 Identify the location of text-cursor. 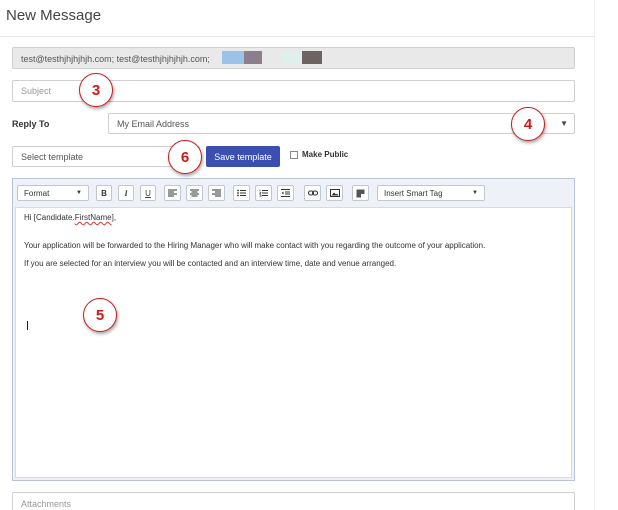
(27, 325).